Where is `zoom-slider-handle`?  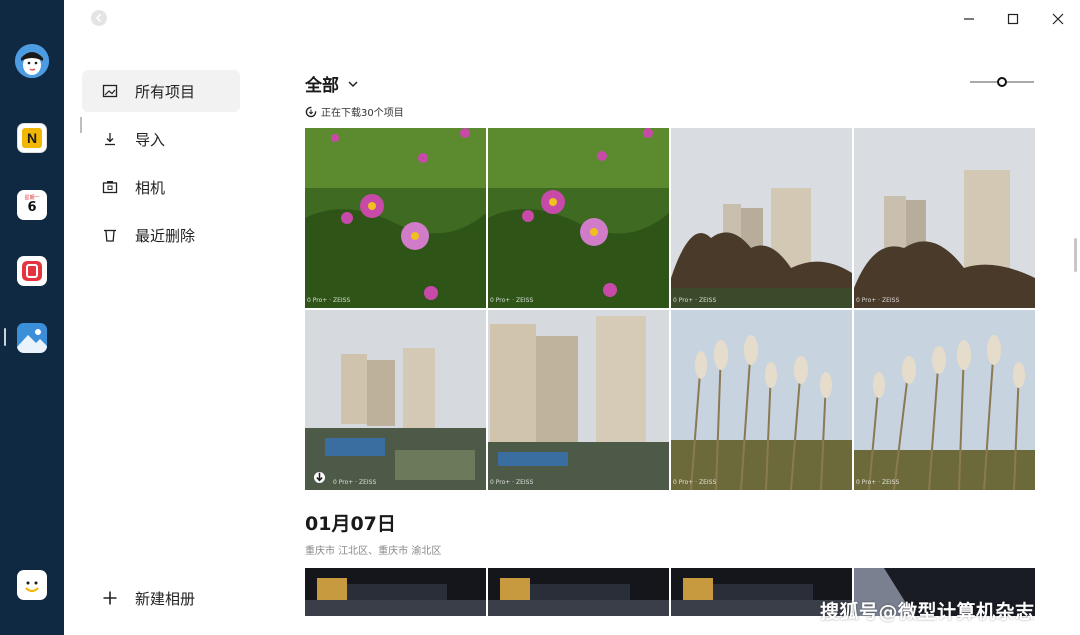
zoom-slider-handle is located at coordinates (1002, 82).